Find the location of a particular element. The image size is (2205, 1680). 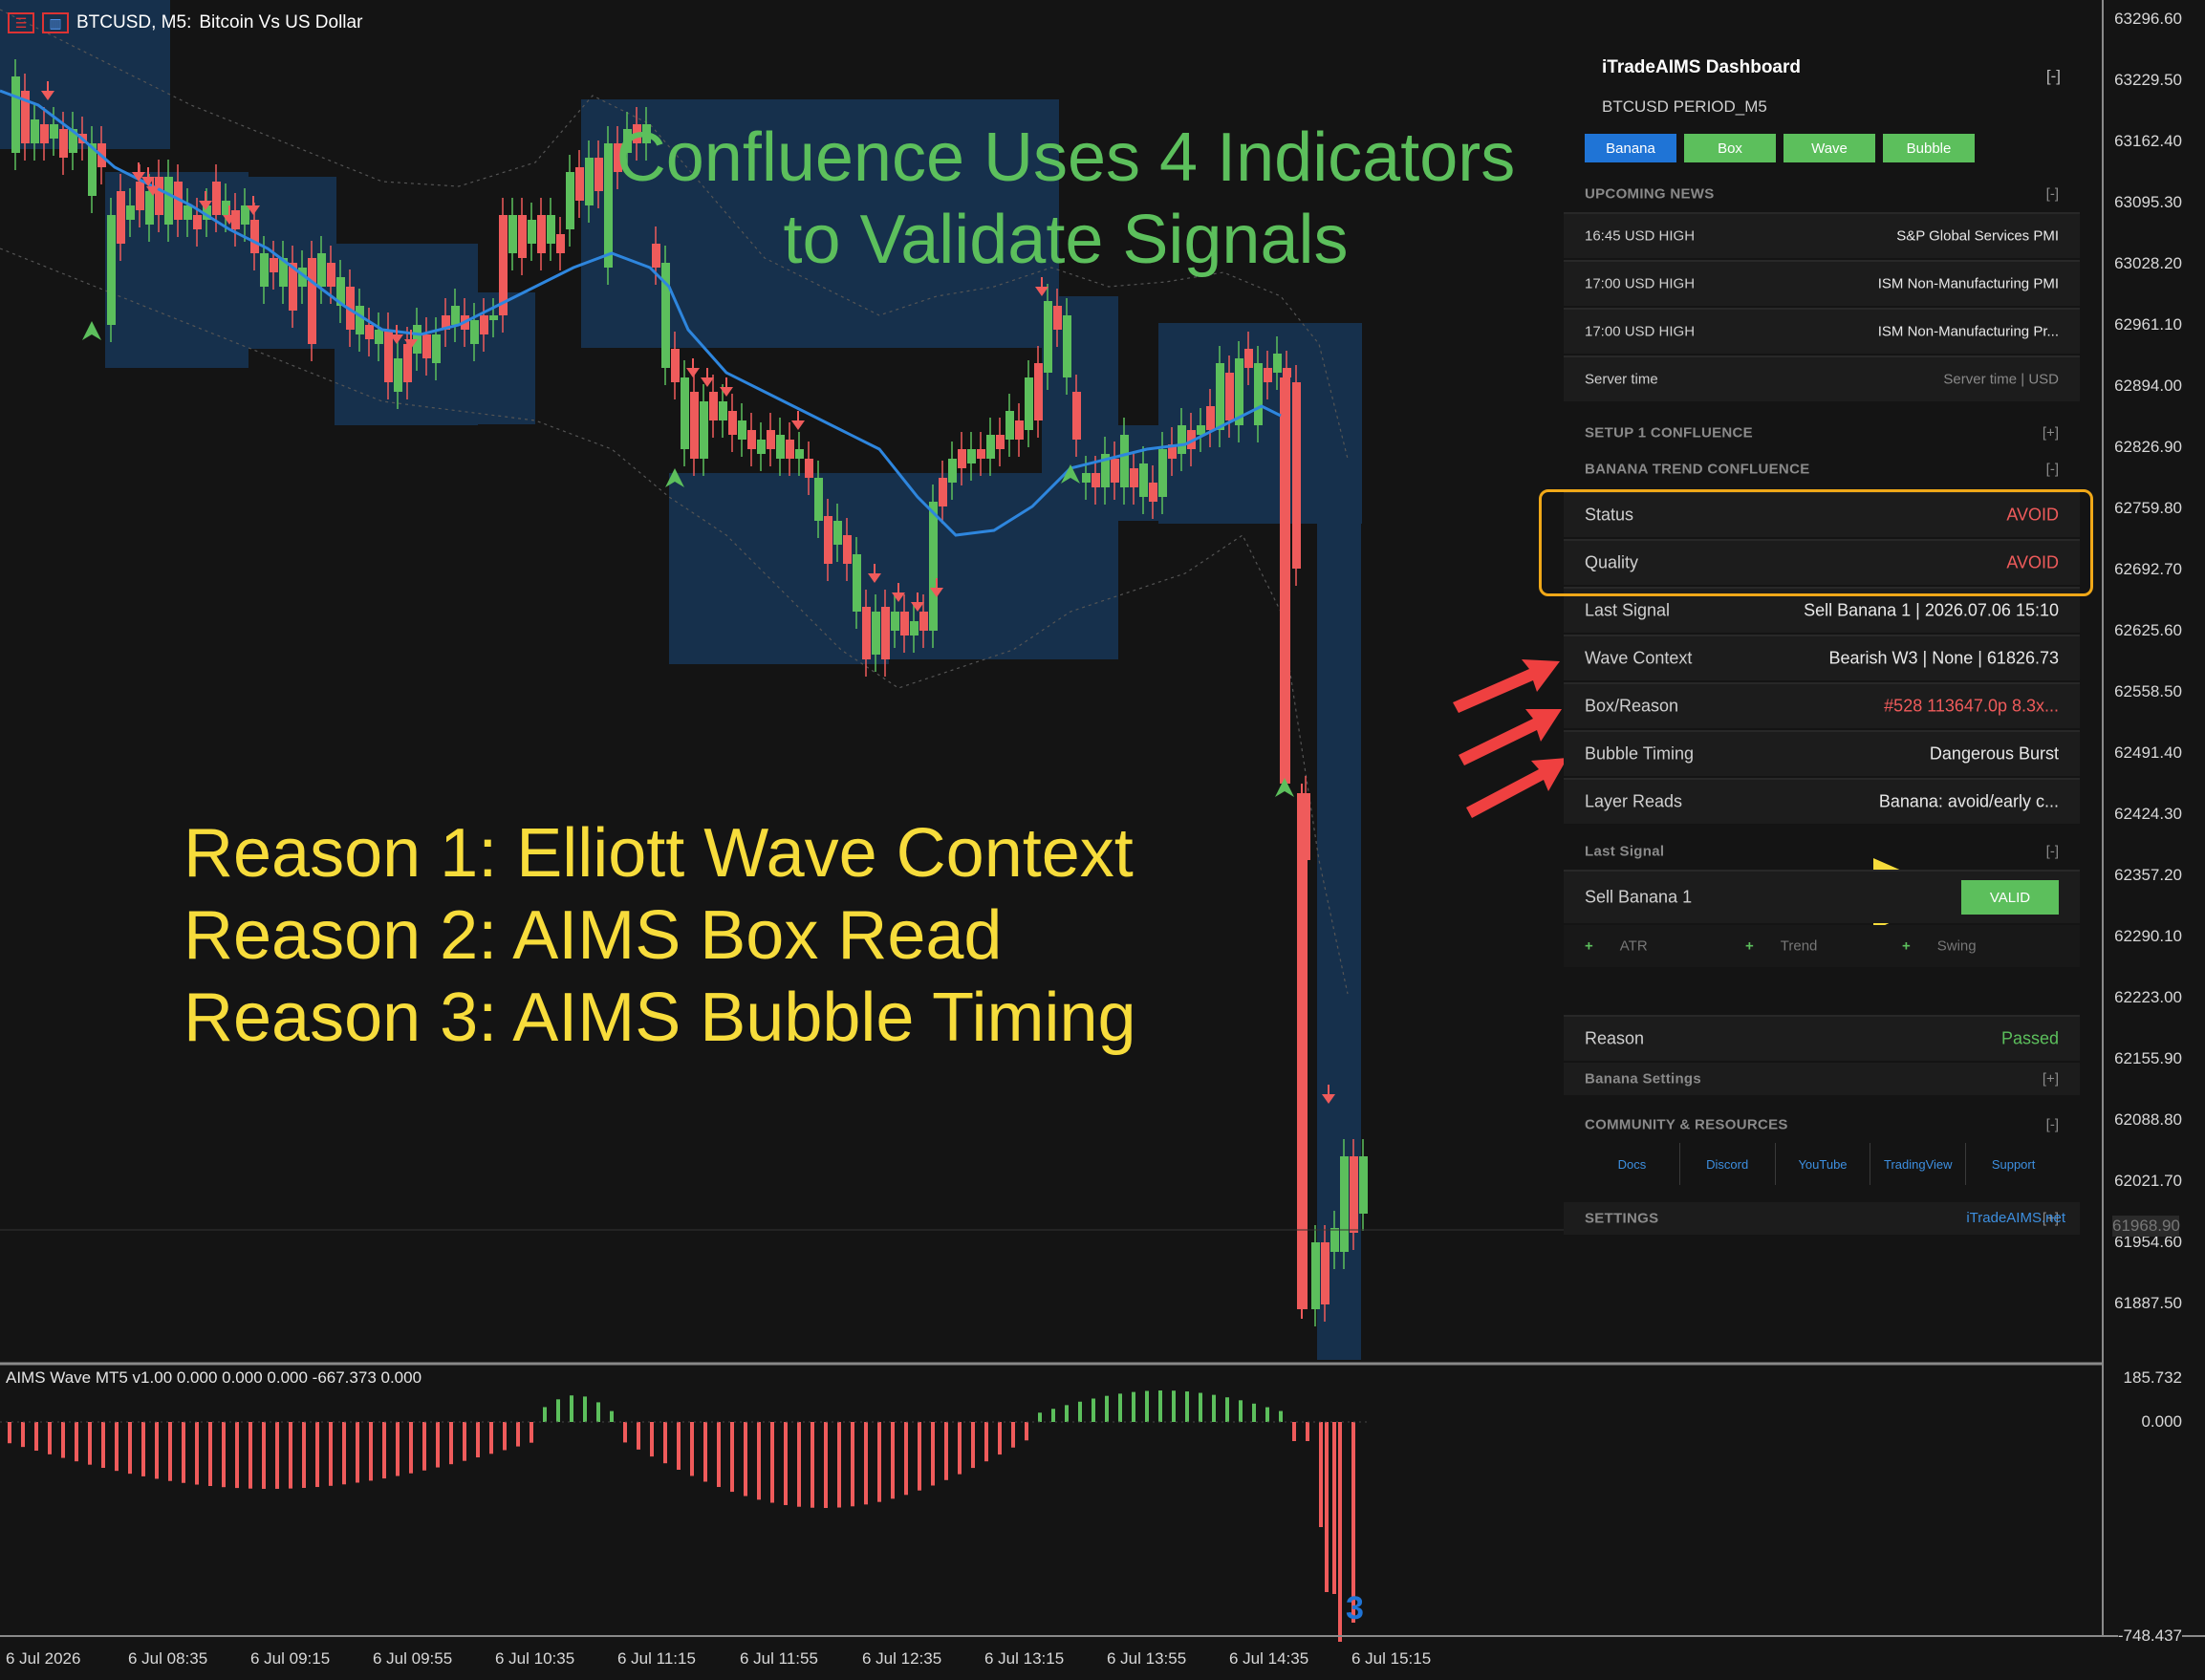

price-axis-label: 62088.80 is located at coordinates (2148, 1119).